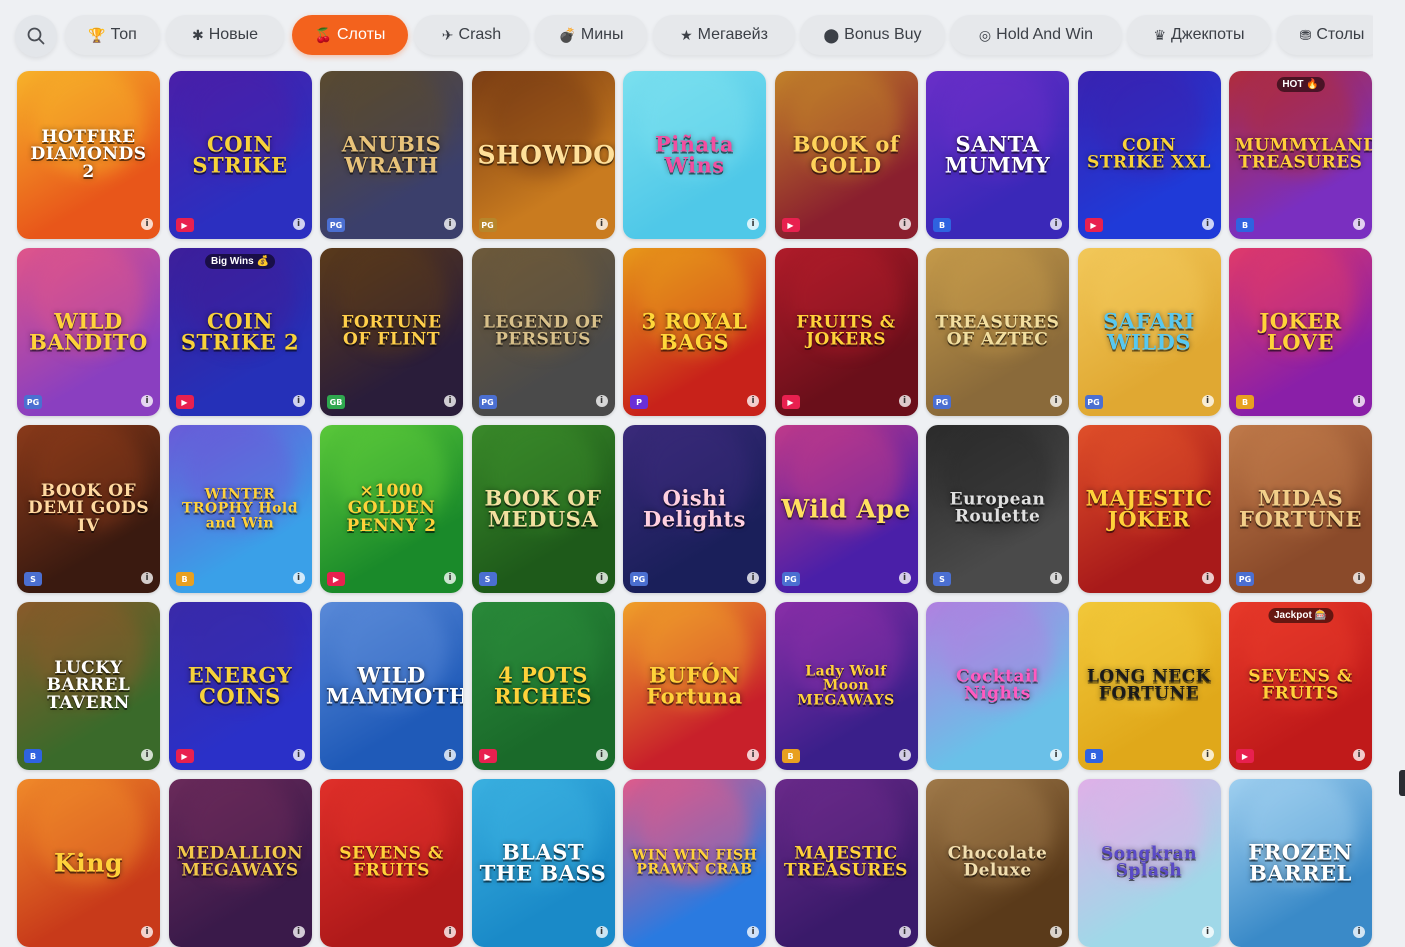  What do you see at coordinates (1199, 35) in the screenshot?
I see `category-chip-8: ♛ Джекпоты` at bounding box center [1199, 35].